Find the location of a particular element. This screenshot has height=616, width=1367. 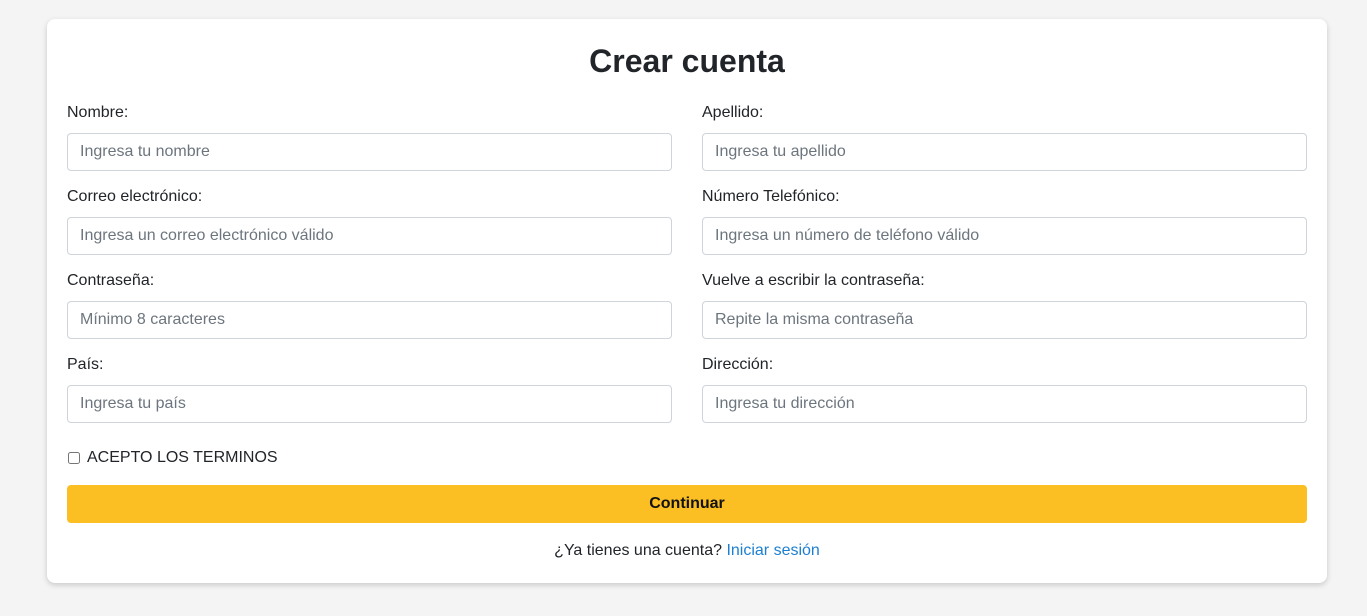

terms-row: ACEPTO LOS TERMINOS is located at coordinates (172, 458).